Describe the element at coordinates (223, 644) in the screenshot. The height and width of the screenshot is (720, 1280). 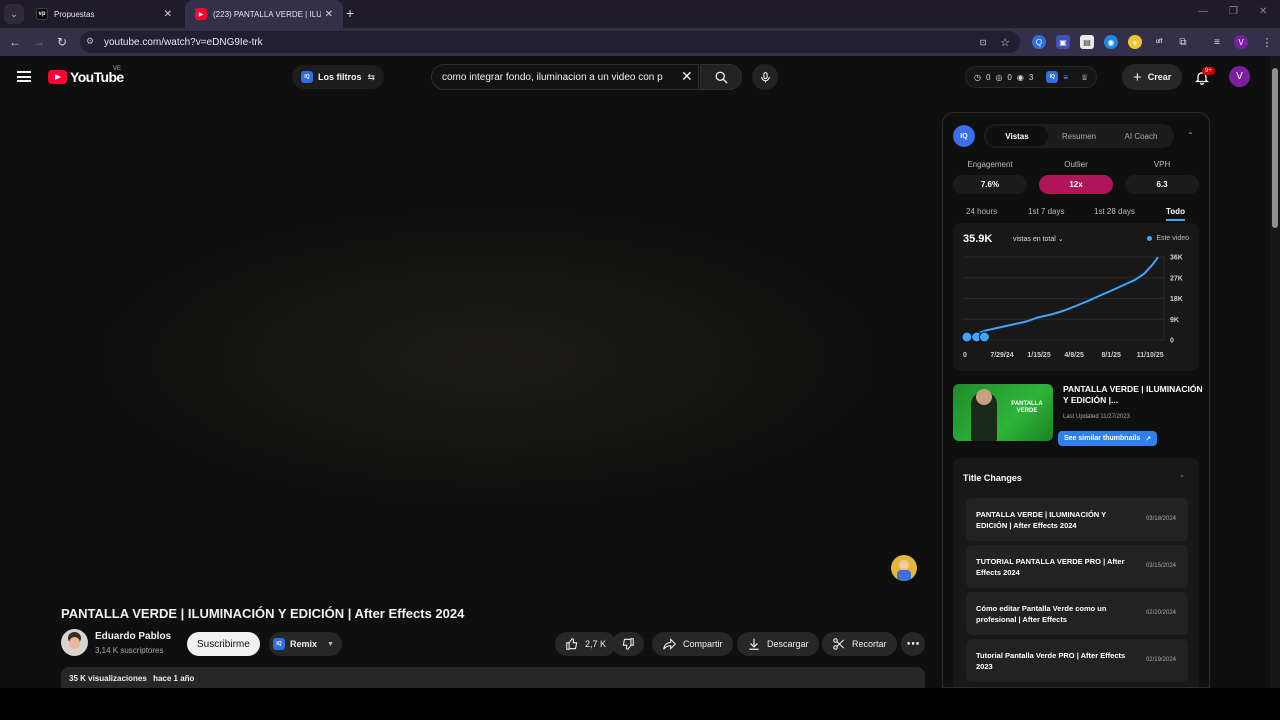
I see `subscribe-button: Suscribirme` at that location.